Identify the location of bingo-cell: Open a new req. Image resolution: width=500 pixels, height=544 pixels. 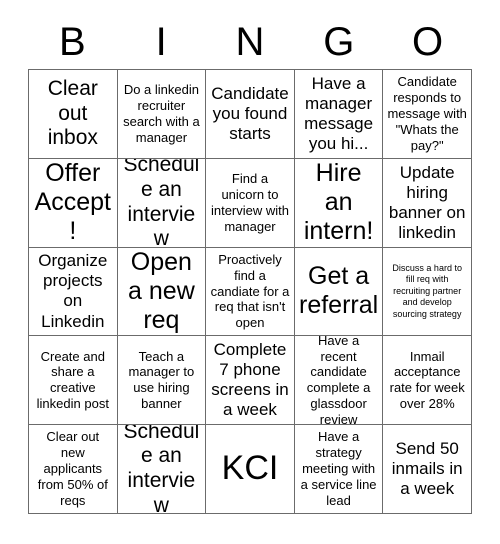
(162, 292).